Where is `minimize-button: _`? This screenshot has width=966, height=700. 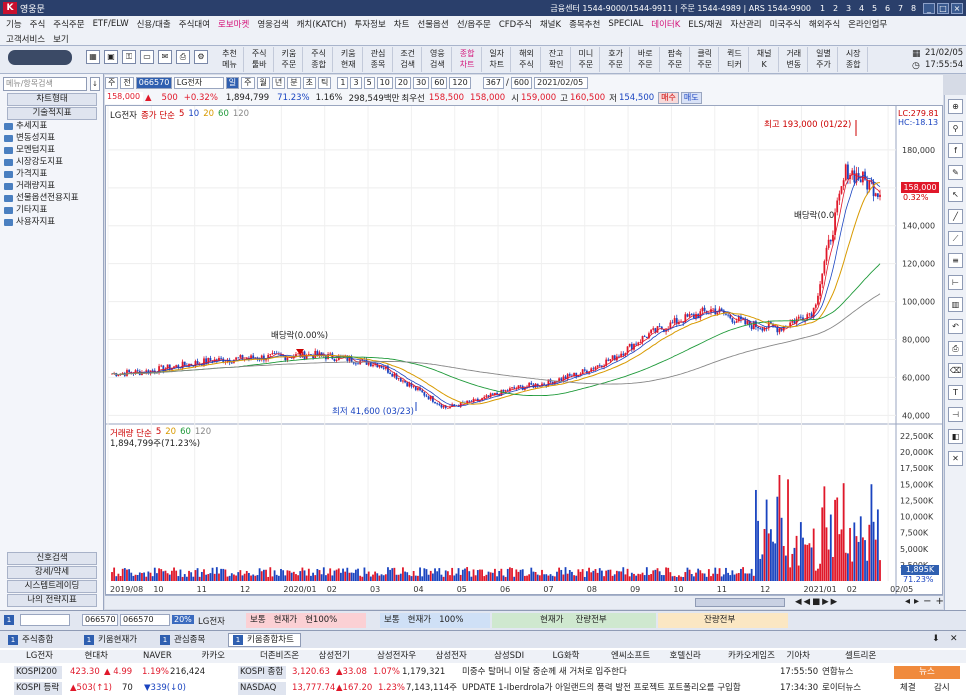
minimize-button: _ is located at coordinates (929, 8).